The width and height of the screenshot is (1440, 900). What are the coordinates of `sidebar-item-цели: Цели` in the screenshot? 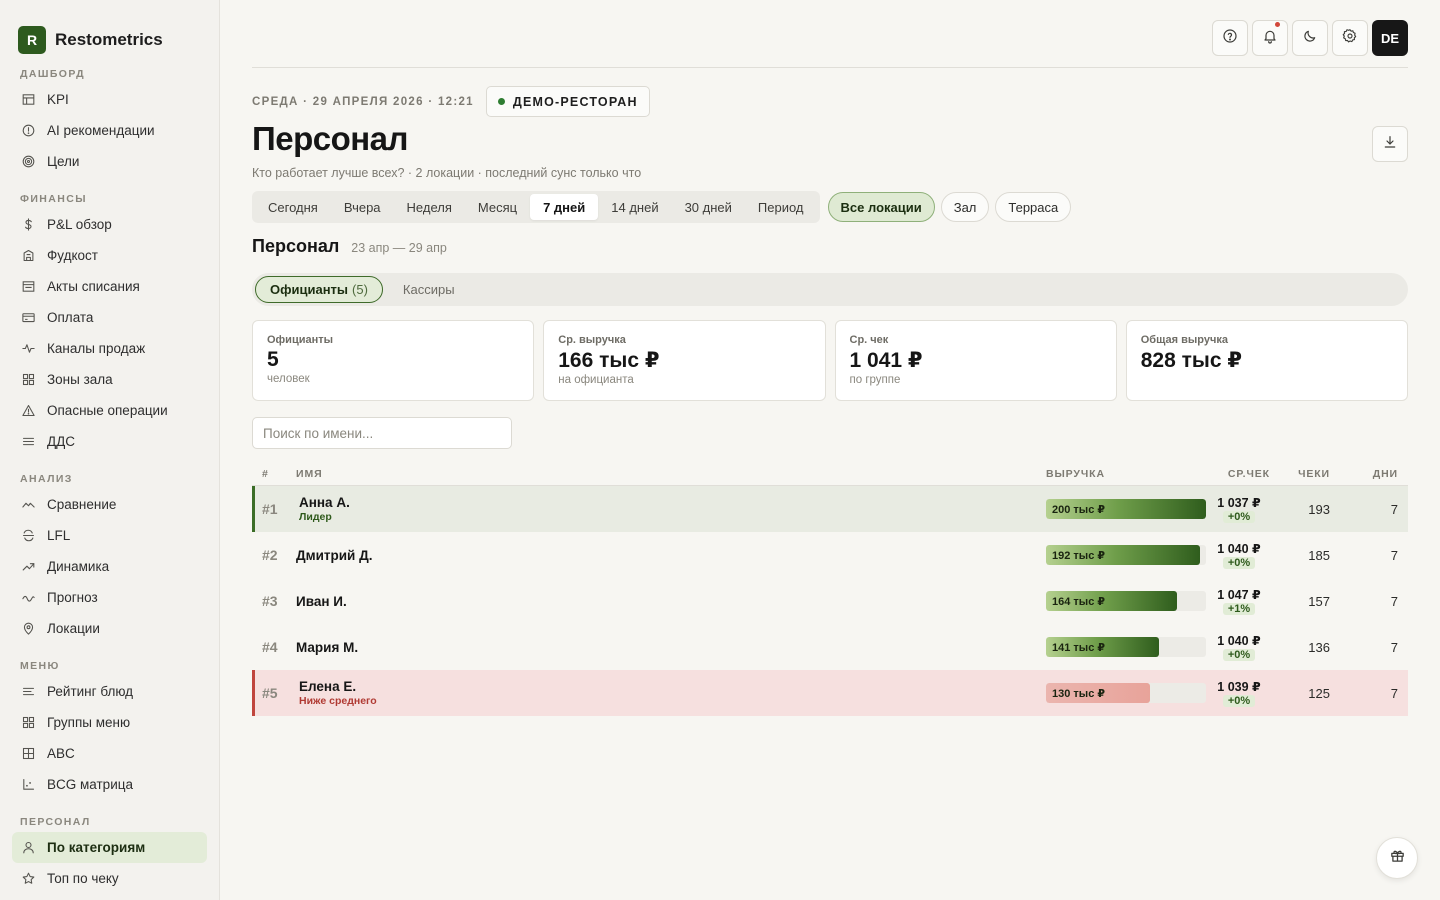 It's located at (109, 161).